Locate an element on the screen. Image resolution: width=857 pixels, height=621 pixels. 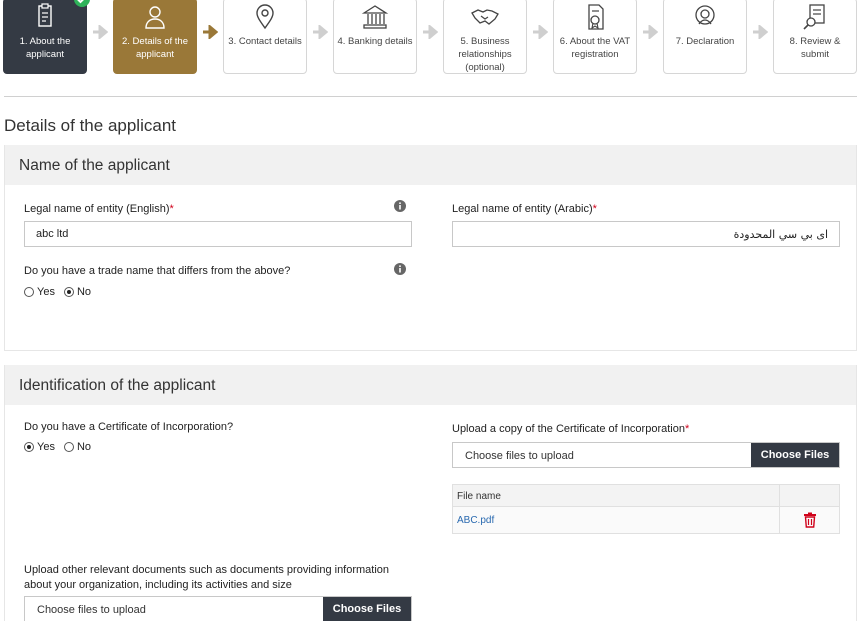
trade-name-radio-group: Yes No is located at coordinates (60, 292).